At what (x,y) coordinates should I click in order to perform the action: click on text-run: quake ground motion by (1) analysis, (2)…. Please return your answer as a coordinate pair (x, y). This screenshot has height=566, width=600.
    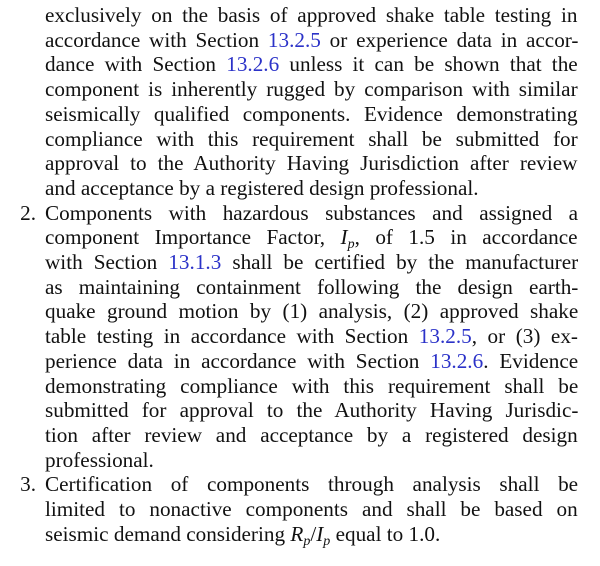
    Looking at the image, I should click on (312, 311).